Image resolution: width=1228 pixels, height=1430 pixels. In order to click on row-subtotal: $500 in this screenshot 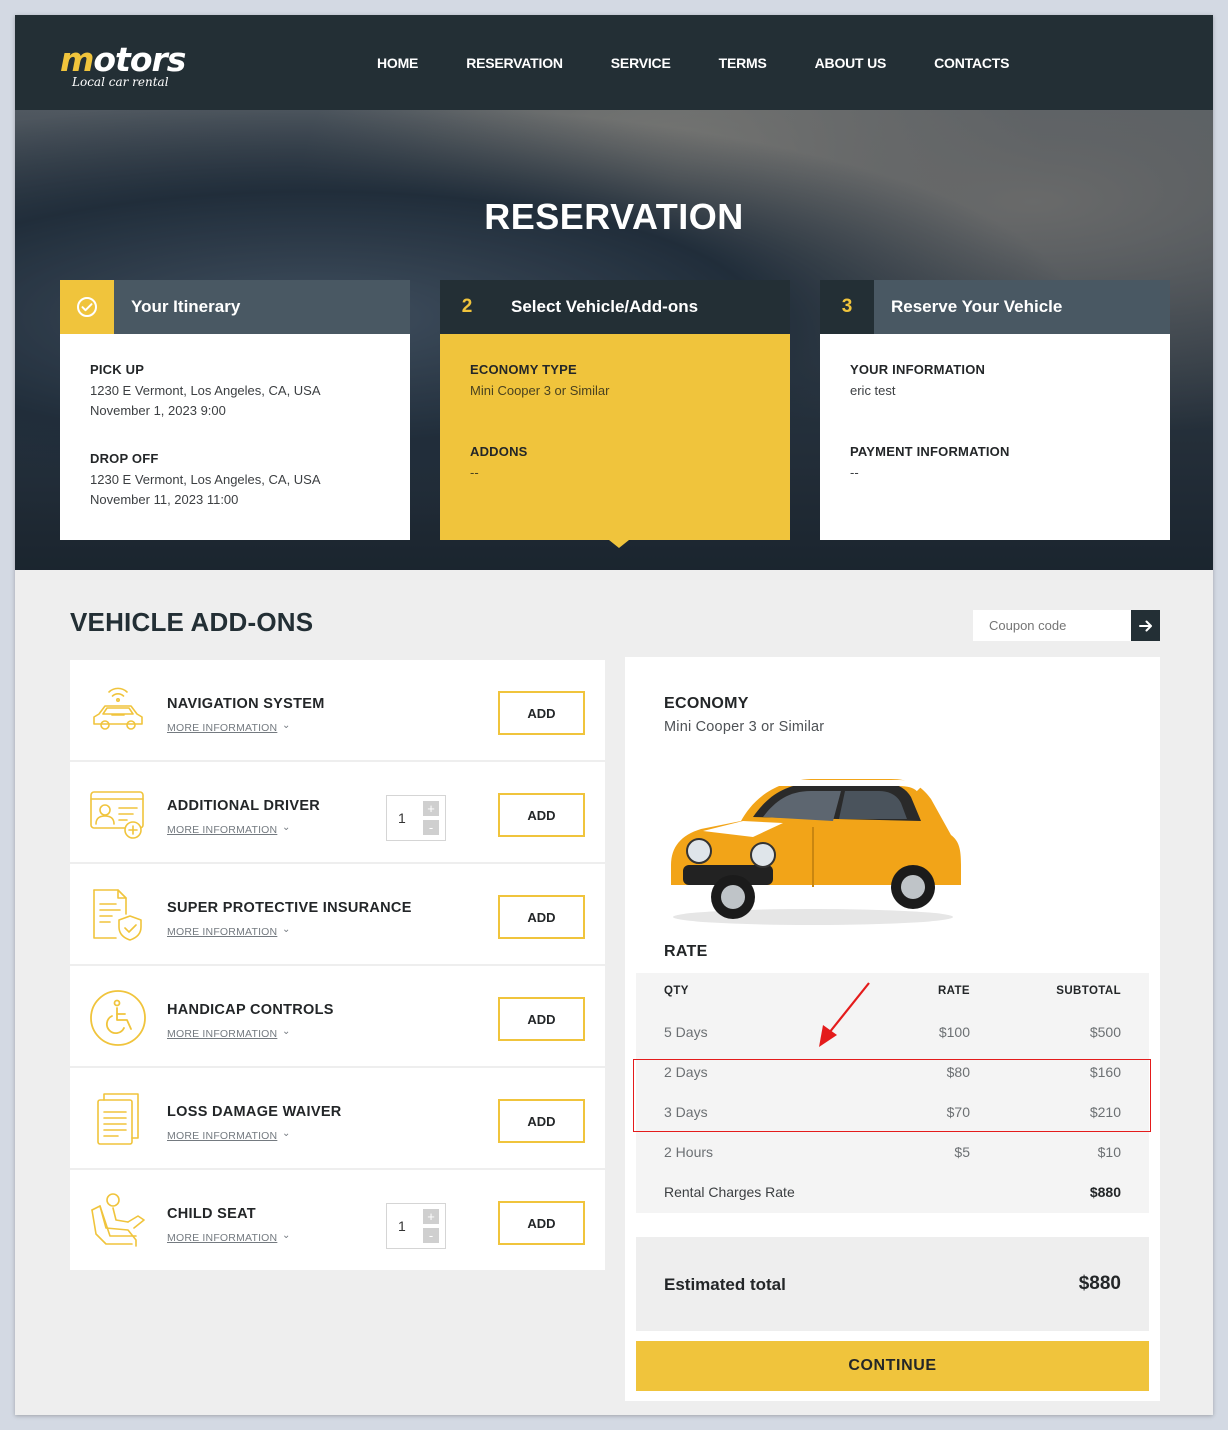, I will do `click(1105, 1032)`.